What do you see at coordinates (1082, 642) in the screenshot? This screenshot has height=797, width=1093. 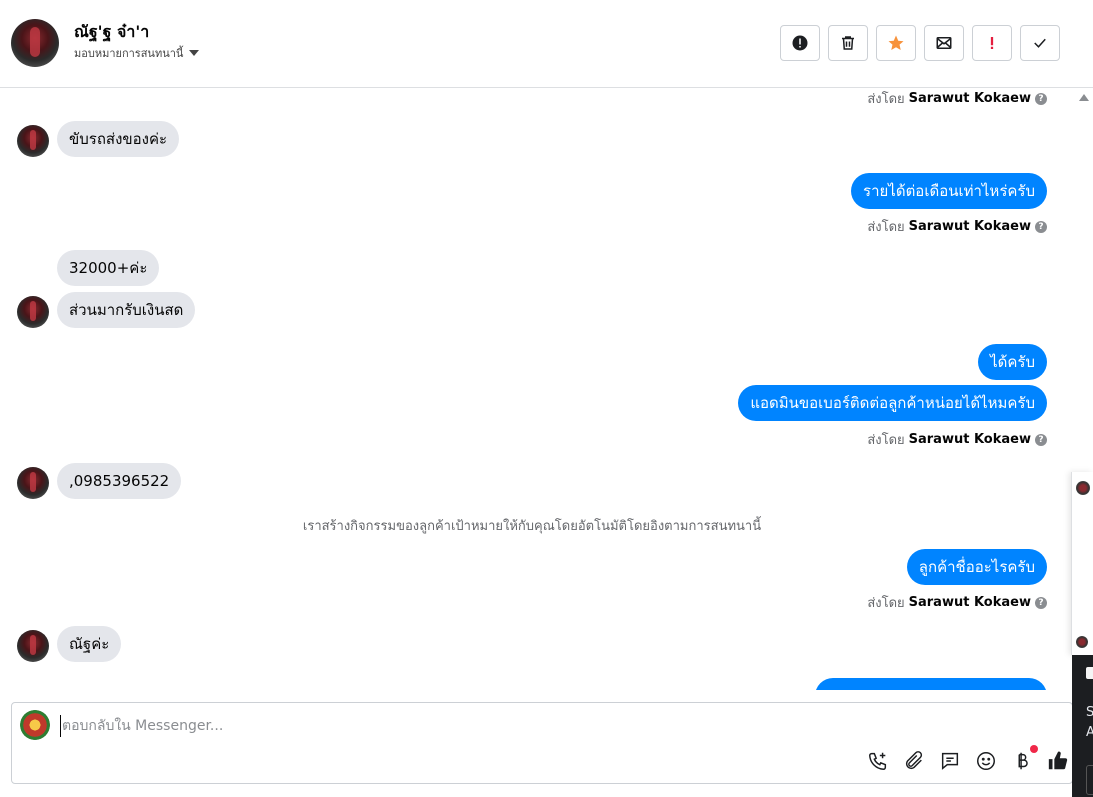 I see `preview-avatar-small` at bounding box center [1082, 642].